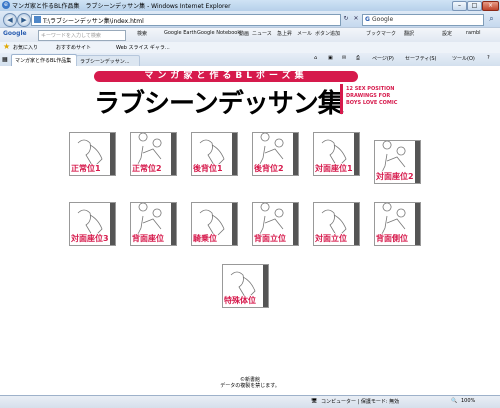 Image resolution: width=500 pixels, height=408 pixels. What do you see at coordinates (73, 47) in the screenshot?
I see `suggested-sites-button: おすすめサイト` at bounding box center [73, 47].